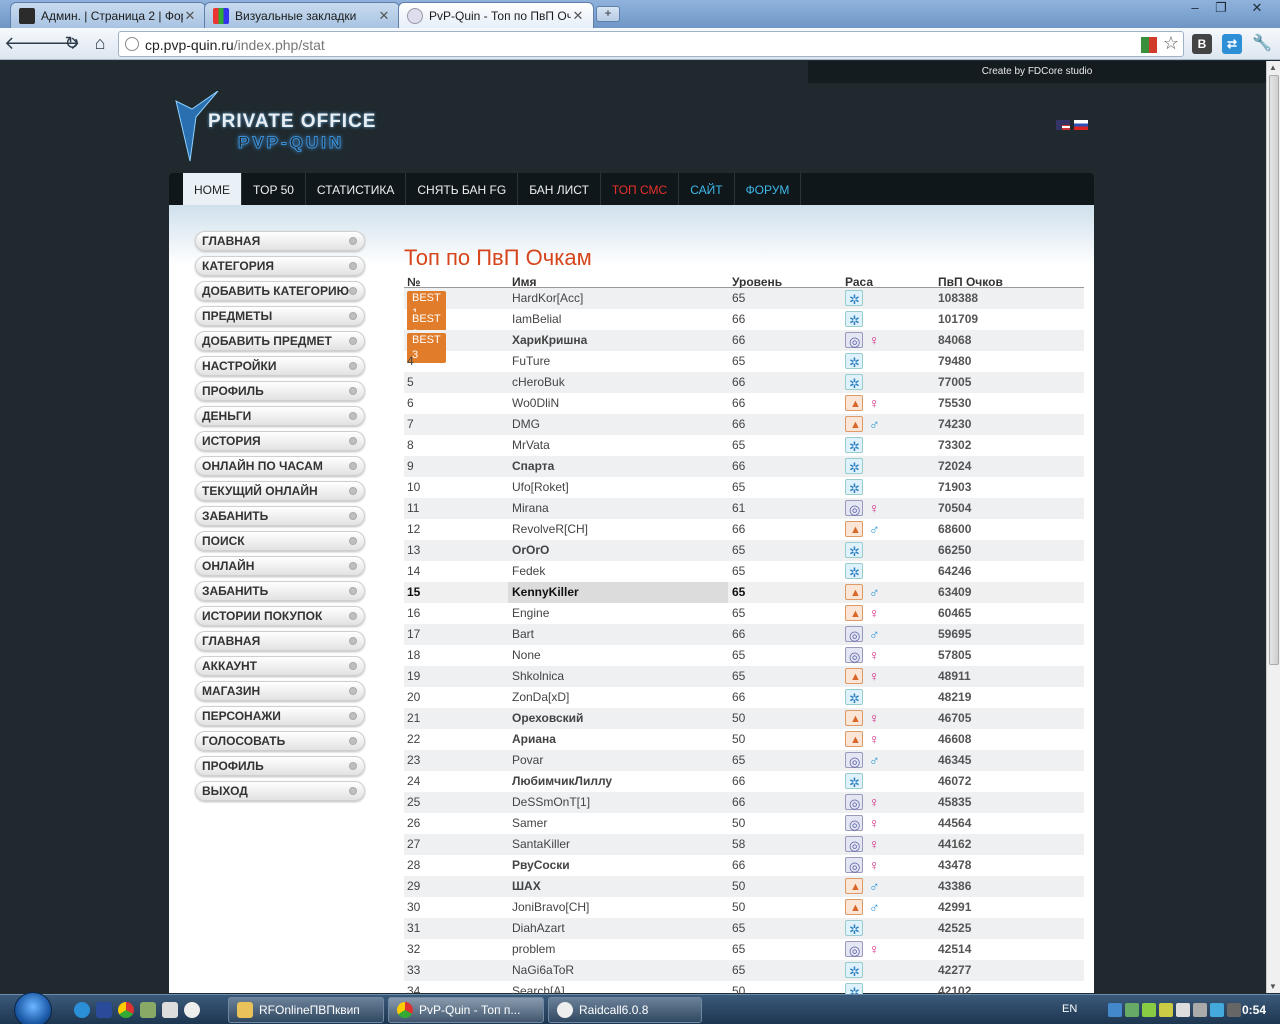  I want to click on header-rank: №, so click(413, 282).